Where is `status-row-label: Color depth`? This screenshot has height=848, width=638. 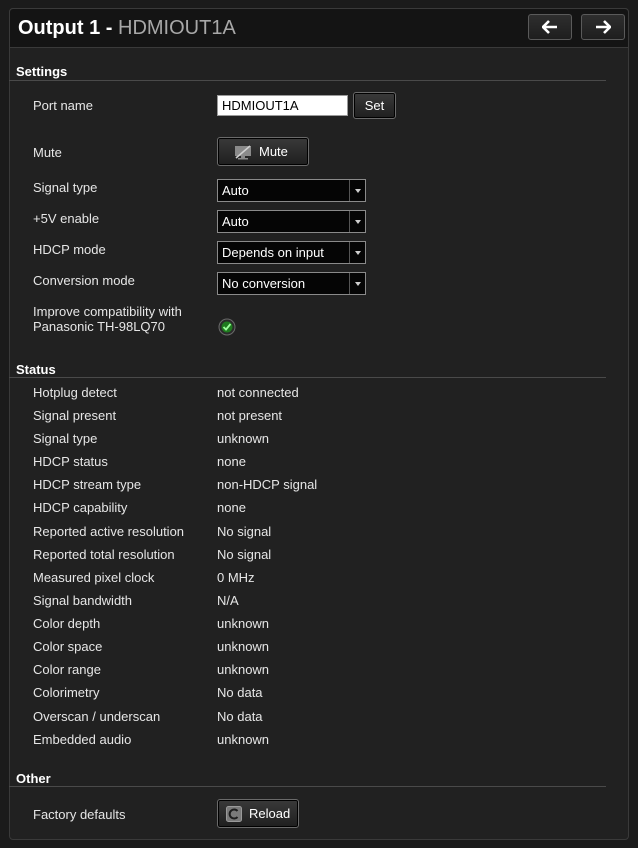
status-row-label: Color depth is located at coordinates (67, 623).